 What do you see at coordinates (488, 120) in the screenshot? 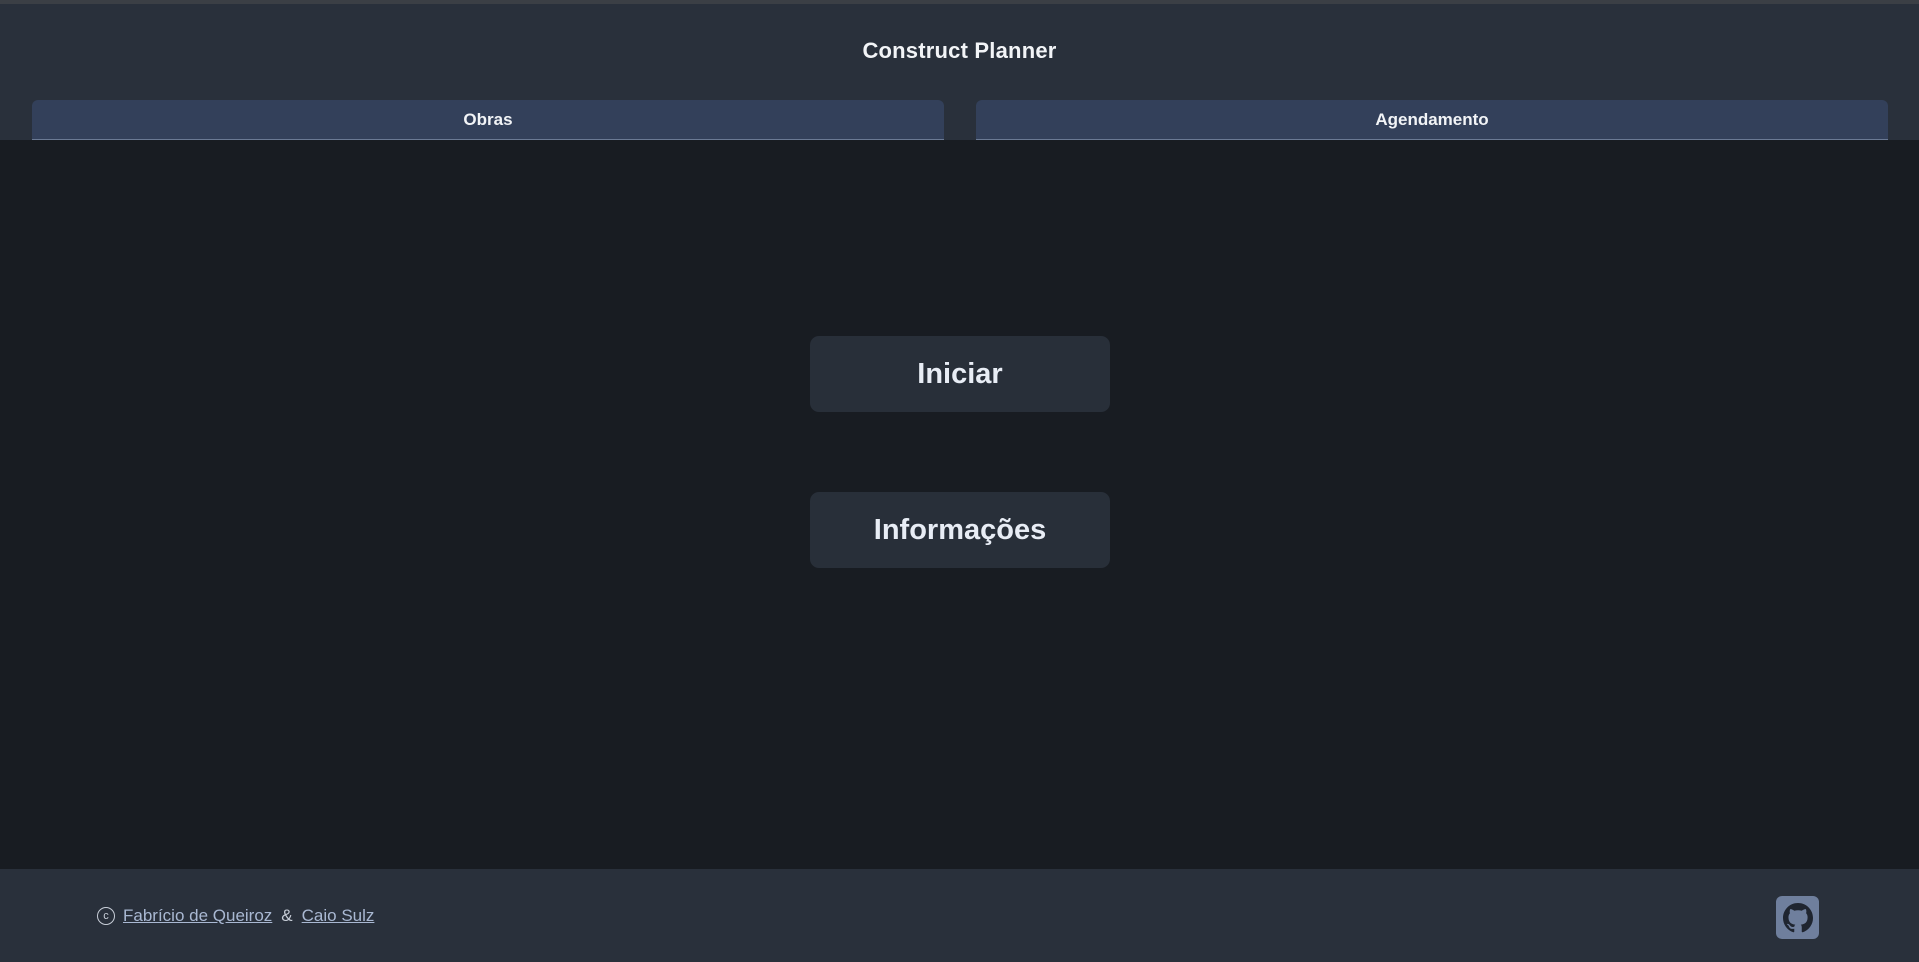
I see `tab-obras: Obras` at bounding box center [488, 120].